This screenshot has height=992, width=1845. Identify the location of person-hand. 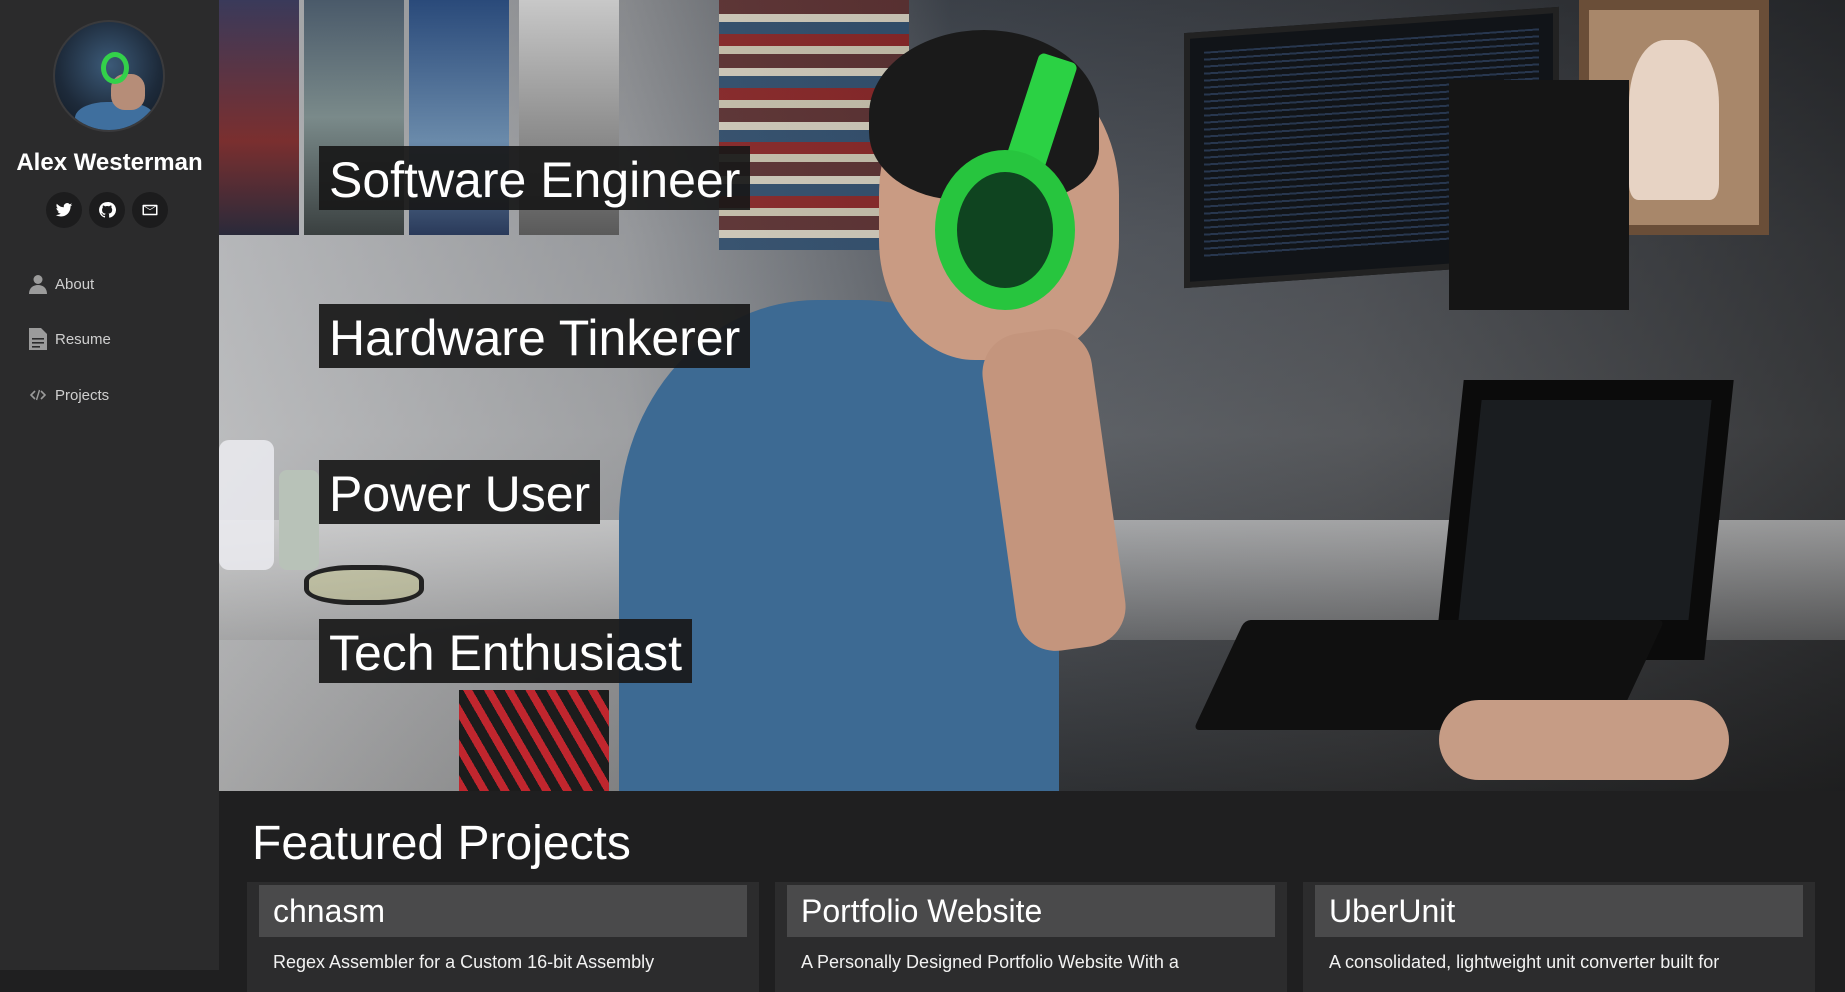
(1584, 740).